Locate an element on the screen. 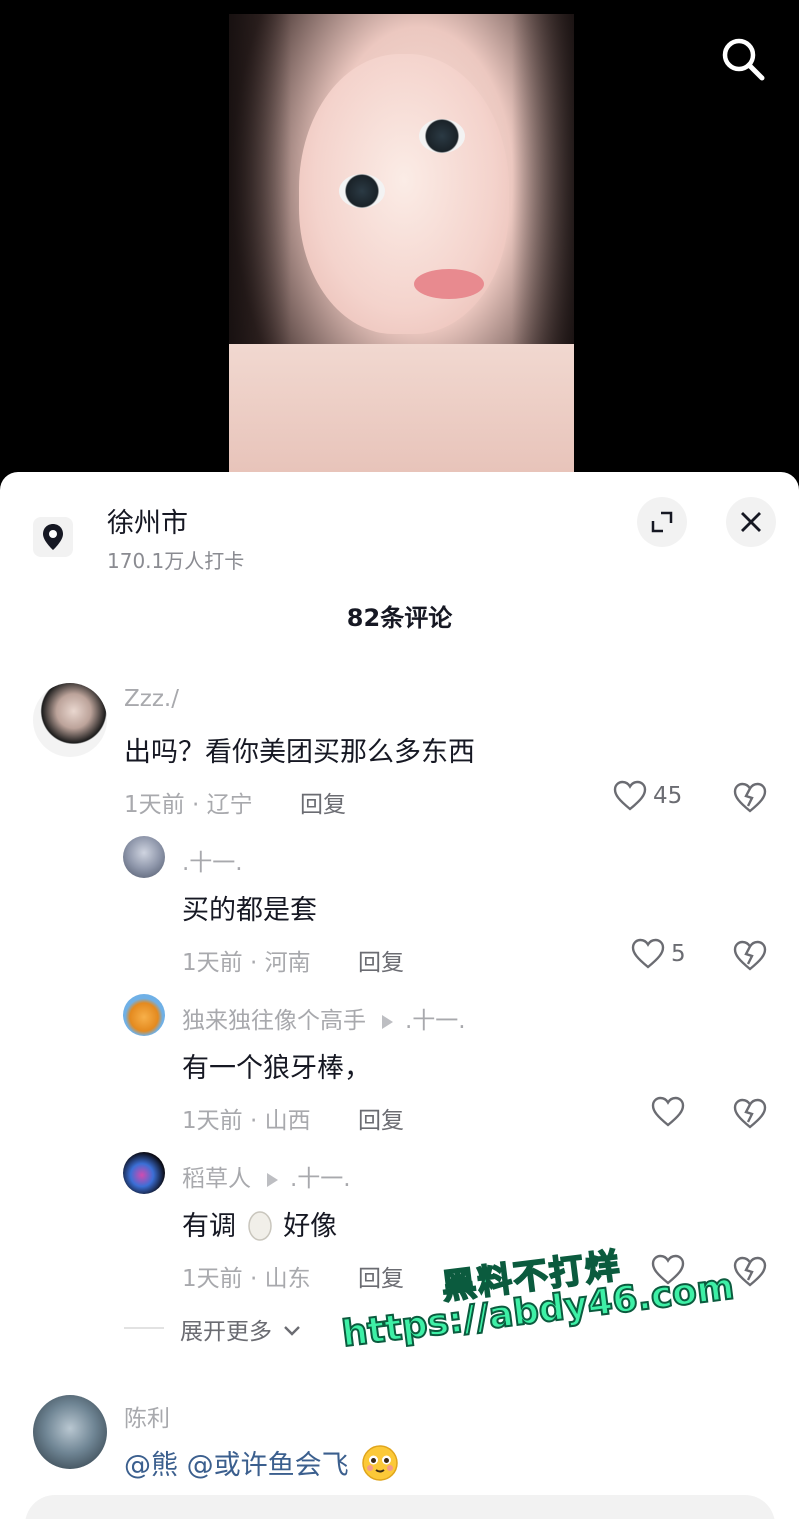 The image size is (799, 1519). reply-text: 有调 好像 is located at coordinates (259, 1223).